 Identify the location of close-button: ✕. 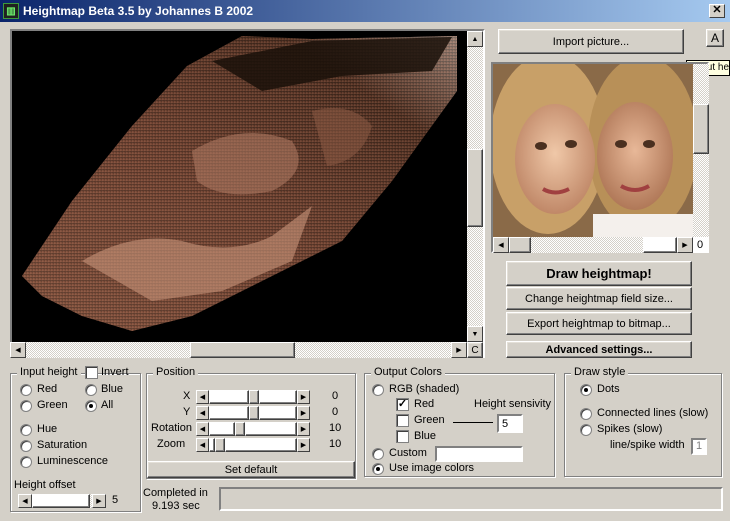
(717, 11).